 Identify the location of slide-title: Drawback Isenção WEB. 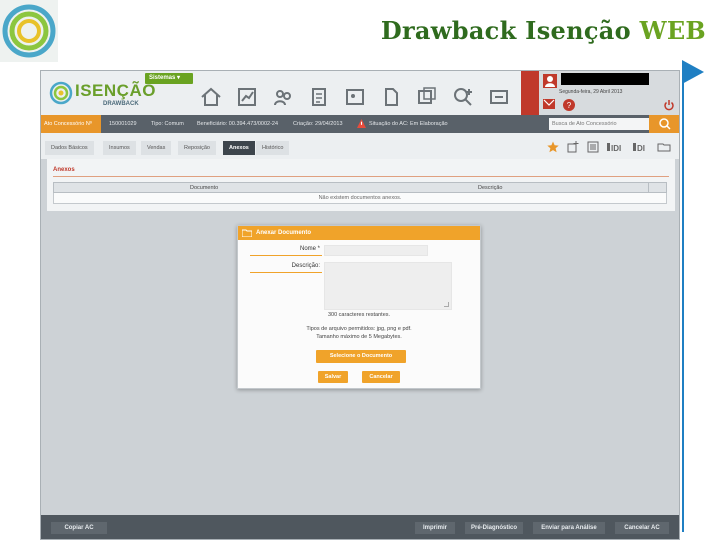
(543, 30).